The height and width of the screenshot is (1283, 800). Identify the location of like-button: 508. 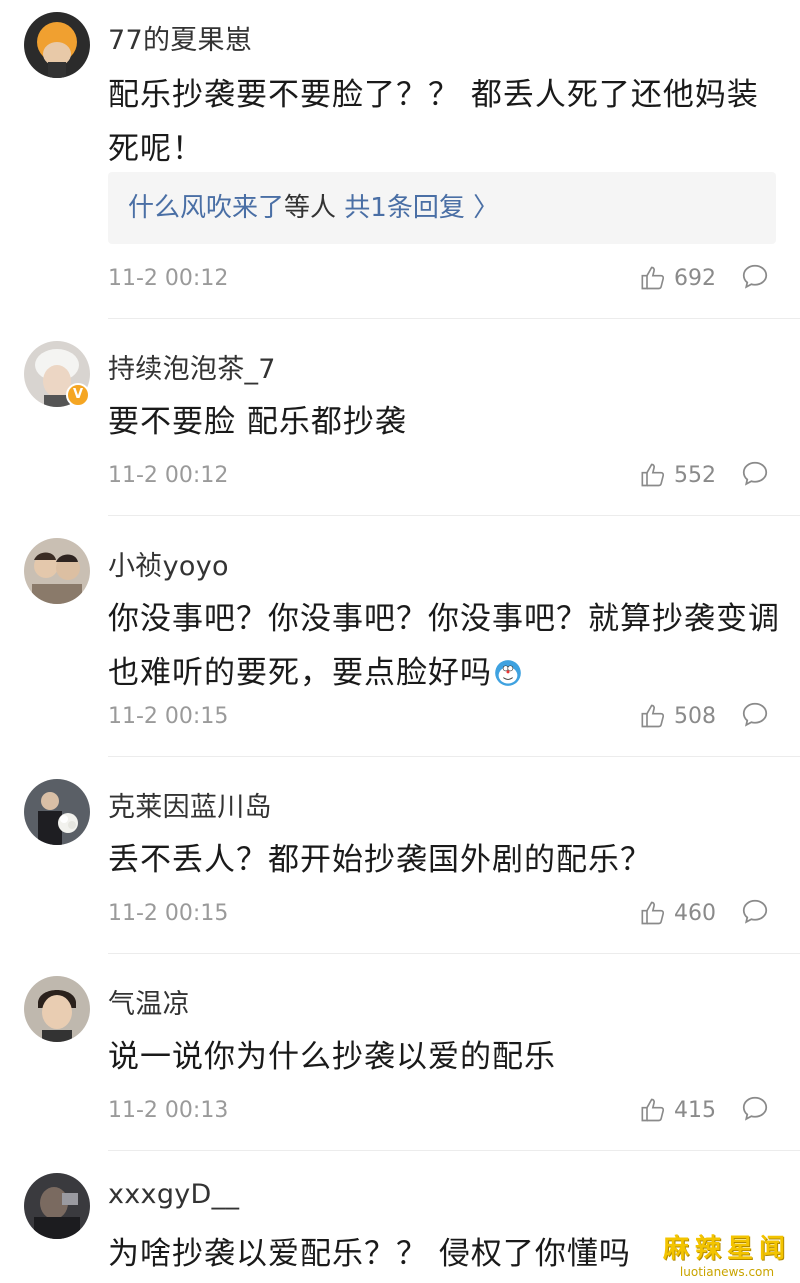
(678, 716).